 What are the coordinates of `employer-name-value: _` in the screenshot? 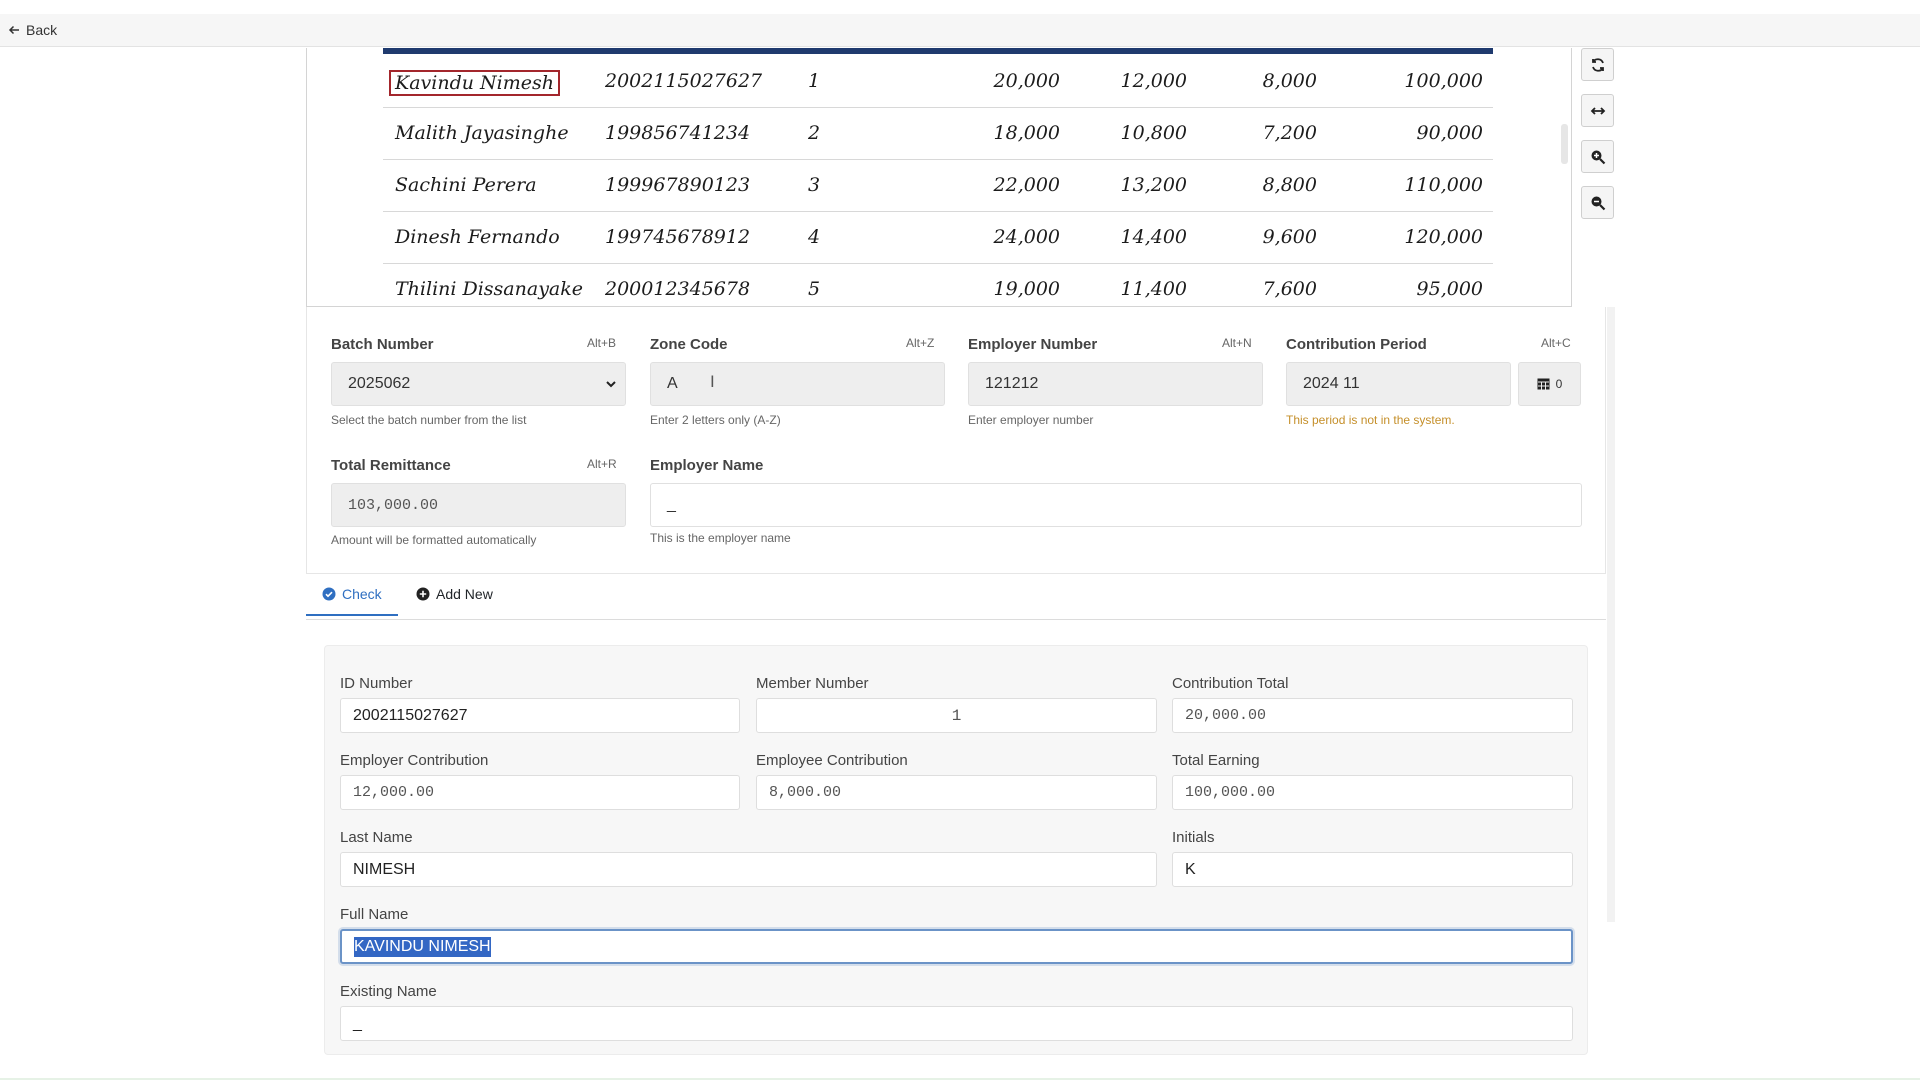 It's located at (671, 504).